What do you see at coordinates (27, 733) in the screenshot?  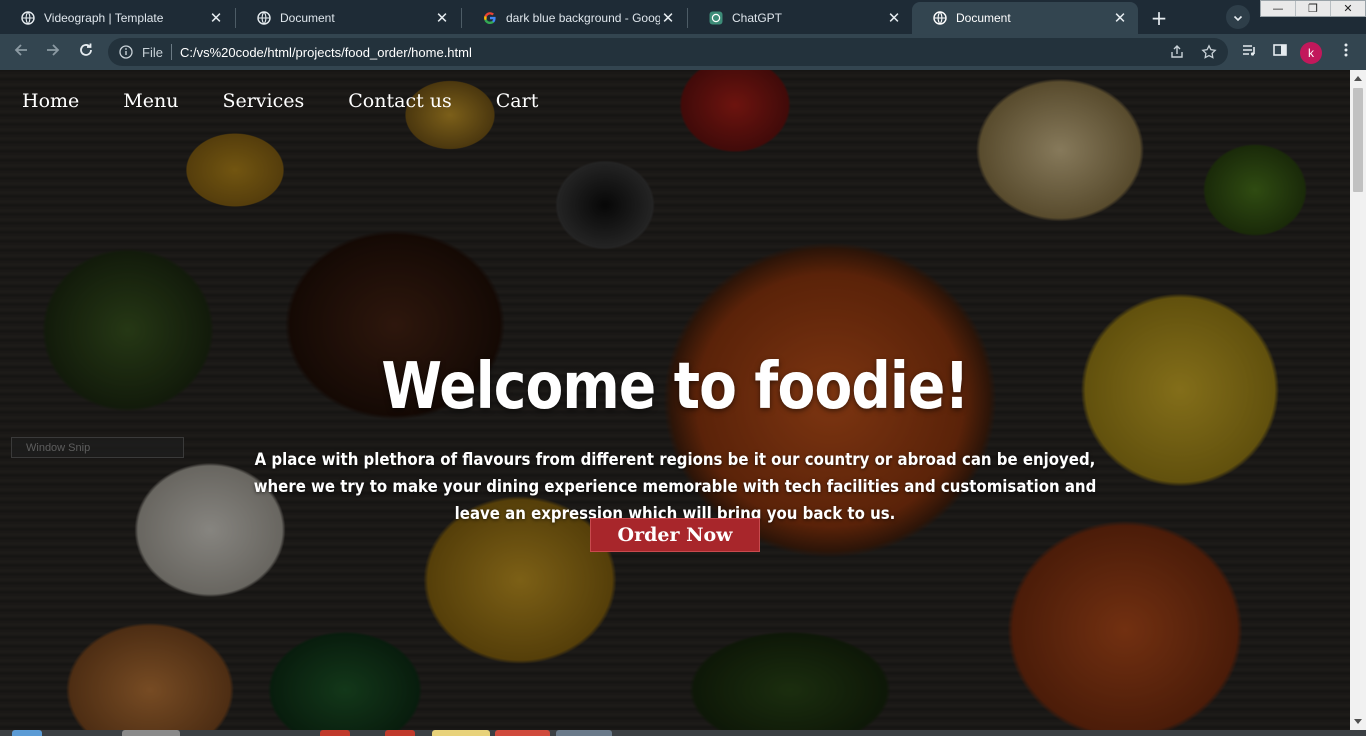 I see `taskbar-start-icon` at bounding box center [27, 733].